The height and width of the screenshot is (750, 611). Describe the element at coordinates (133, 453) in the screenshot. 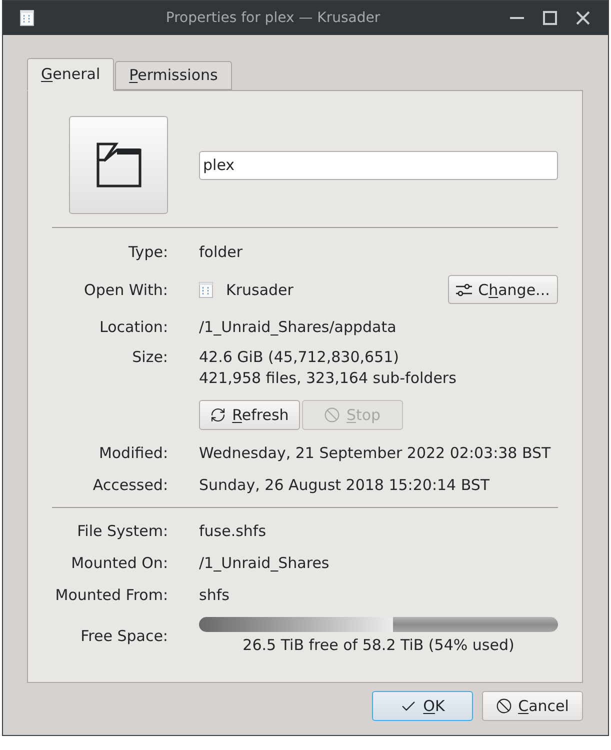

I see `field-label: Modified:` at that location.